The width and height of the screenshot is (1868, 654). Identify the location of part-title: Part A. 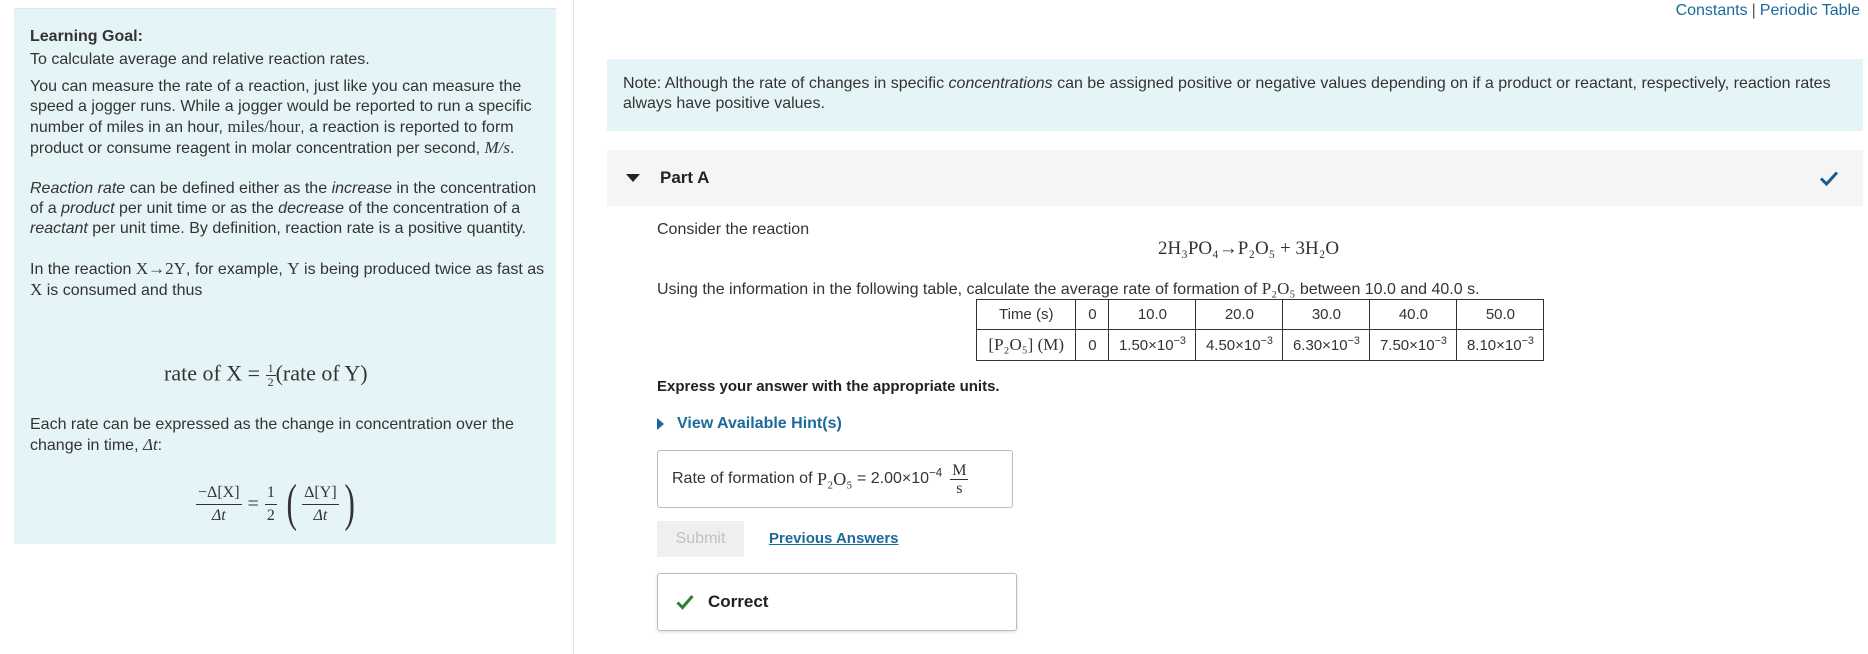
(685, 177).